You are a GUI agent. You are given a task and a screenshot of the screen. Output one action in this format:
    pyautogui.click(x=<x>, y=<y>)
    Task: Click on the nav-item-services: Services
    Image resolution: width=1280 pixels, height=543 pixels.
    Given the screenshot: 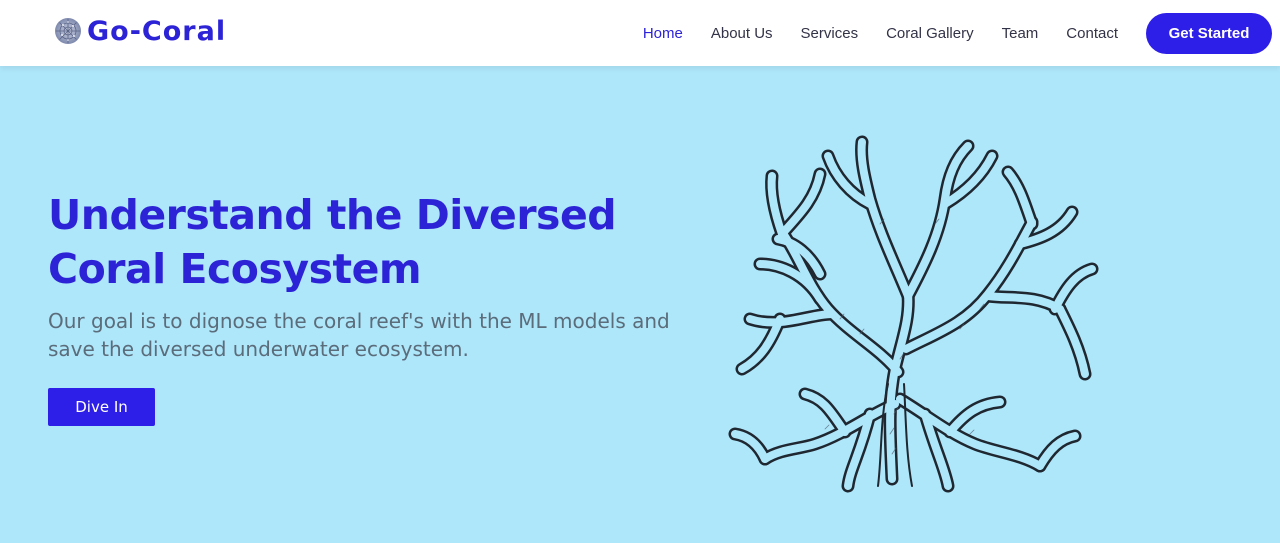 What is the action you would take?
    pyautogui.click(x=830, y=33)
    